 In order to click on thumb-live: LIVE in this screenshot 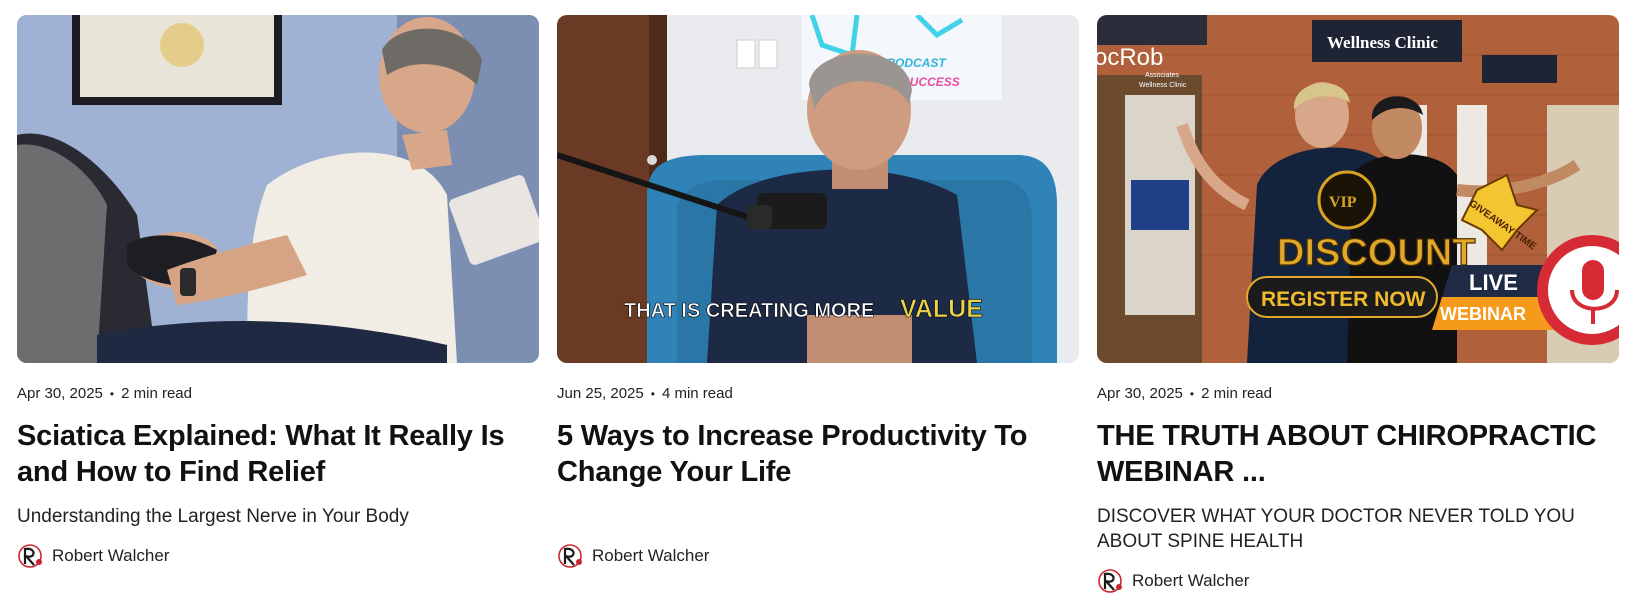, I will do `click(1493, 282)`.